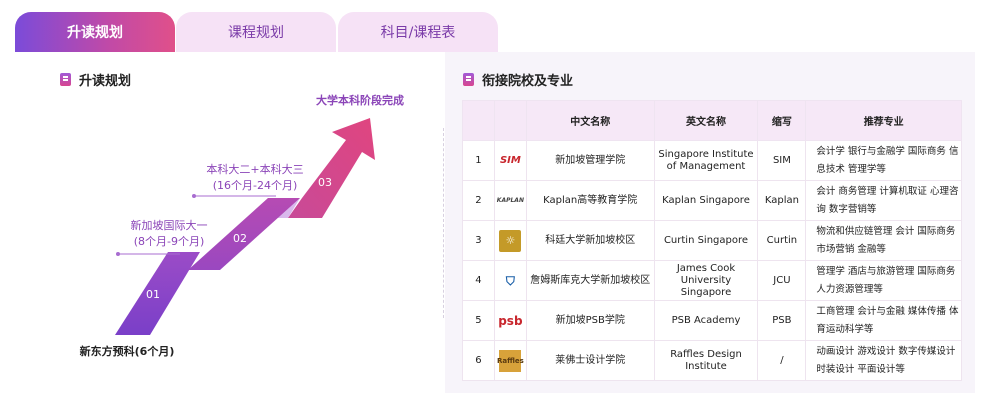  What do you see at coordinates (883, 120) in the screenshot?
I see `header-majors: 推荐专业` at bounding box center [883, 120].